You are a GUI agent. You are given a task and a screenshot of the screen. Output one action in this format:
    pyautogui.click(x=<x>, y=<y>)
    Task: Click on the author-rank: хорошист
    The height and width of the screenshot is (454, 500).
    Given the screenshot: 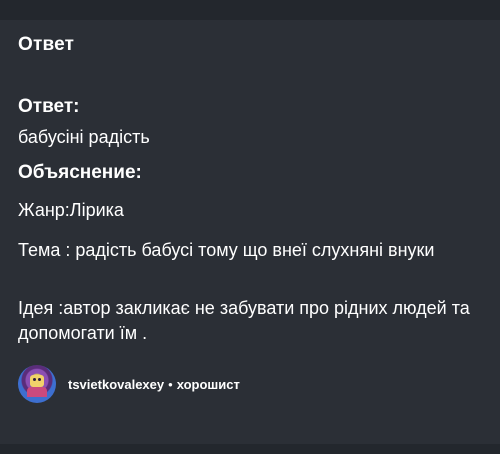 What is the action you would take?
    pyautogui.click(x=208, y=384)
    